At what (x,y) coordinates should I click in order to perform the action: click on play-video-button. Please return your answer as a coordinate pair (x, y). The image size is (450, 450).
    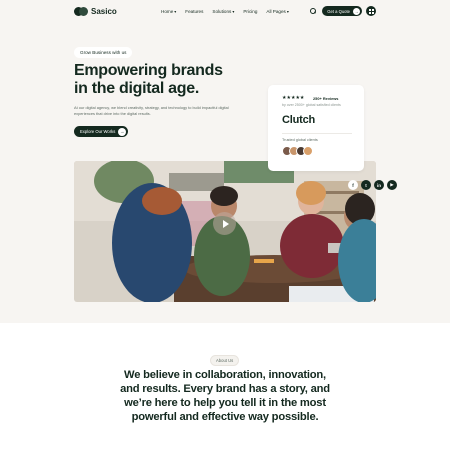
    Looking at the image, I should click on (224, 223).